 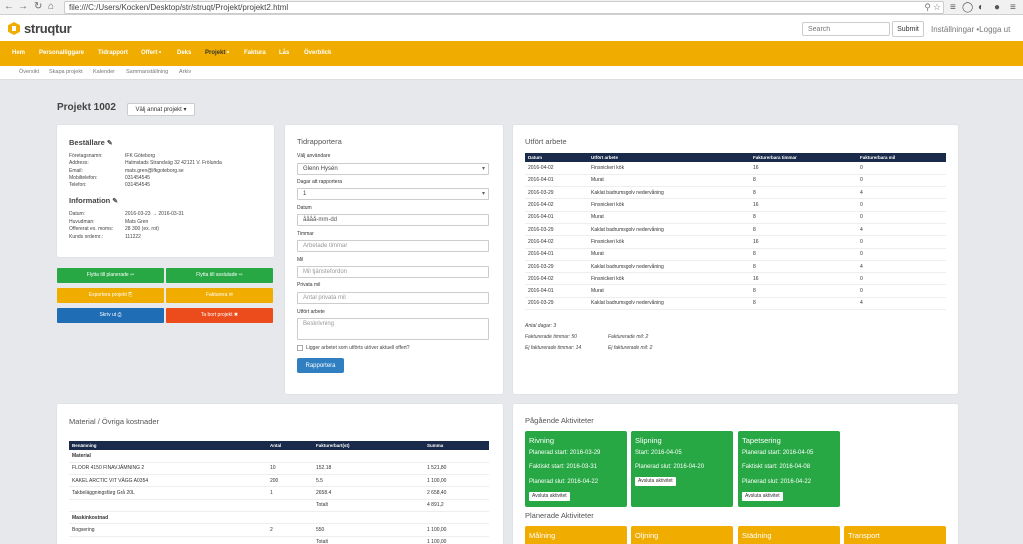 I want to click on settings-link: Inställningar, so click(x=952, y=29).